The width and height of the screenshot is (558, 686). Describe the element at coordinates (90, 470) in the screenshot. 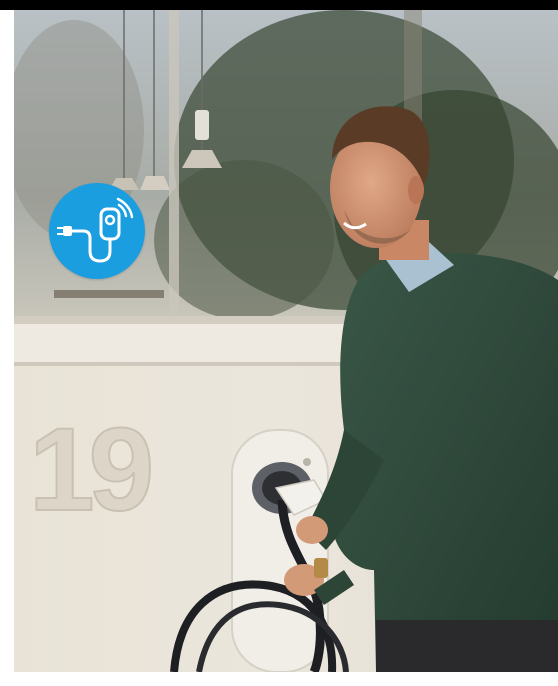

I see `house-number: 19` at that location.